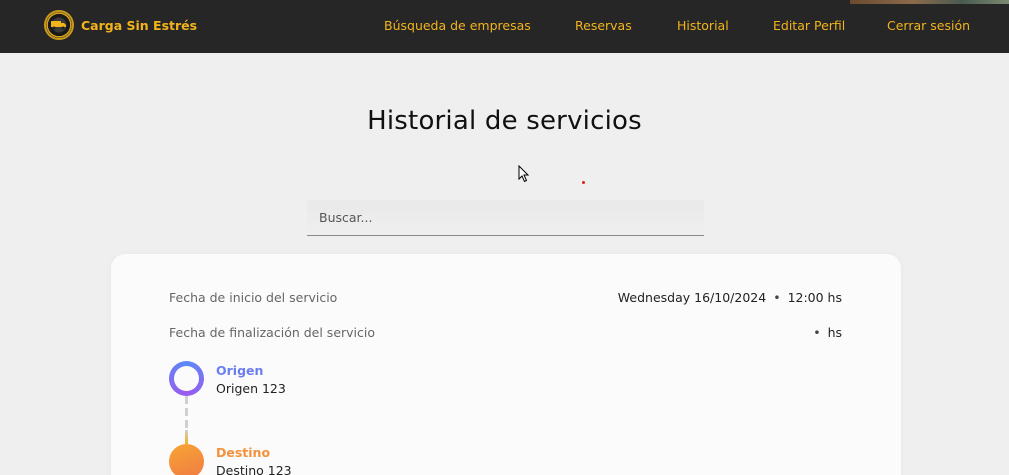  I want to click on start-date-value: Wednesday 16/10/2024 • 12:00 hs, so click(730, 297).